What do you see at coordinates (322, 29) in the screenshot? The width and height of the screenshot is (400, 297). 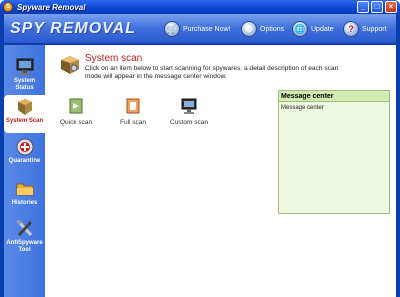 I see `update-label: Update` at bounding box center [322, 29].